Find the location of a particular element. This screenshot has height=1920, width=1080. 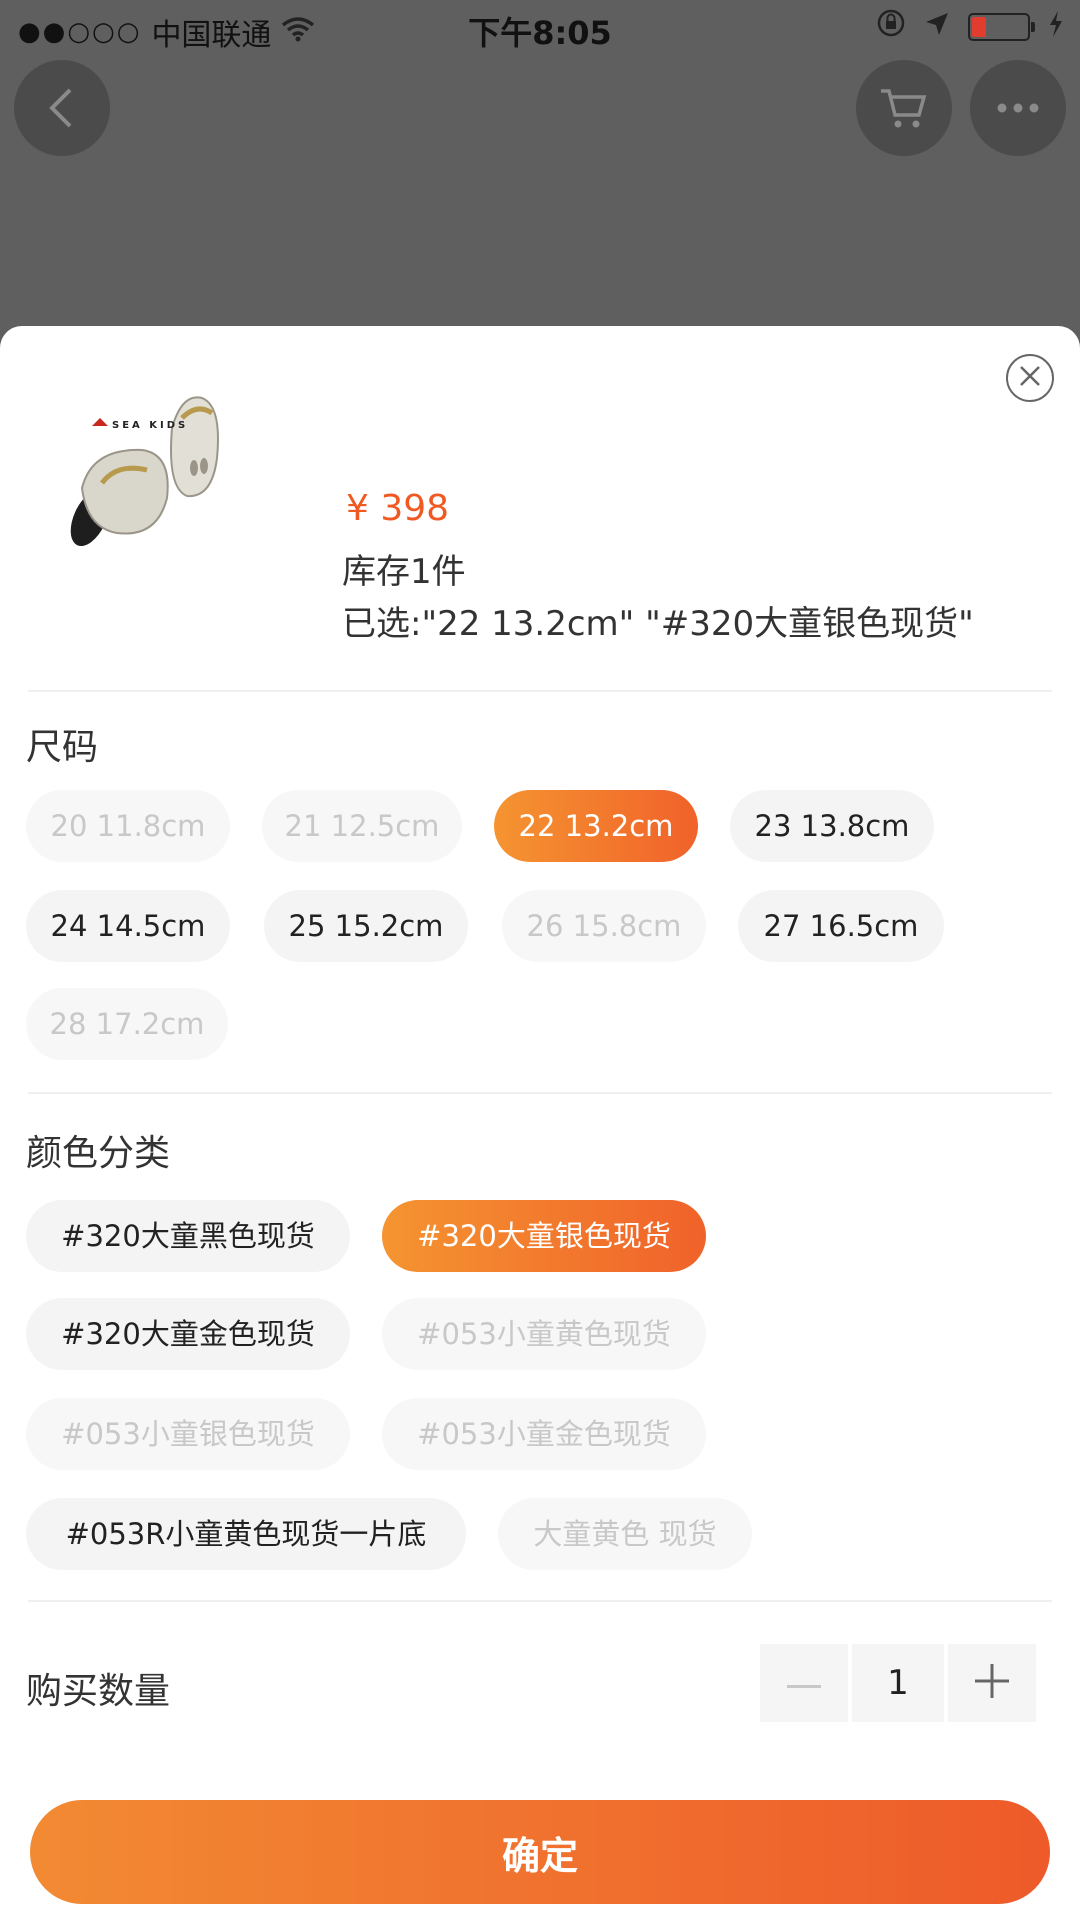

battery-icon is located at coordinates (1001, 27).